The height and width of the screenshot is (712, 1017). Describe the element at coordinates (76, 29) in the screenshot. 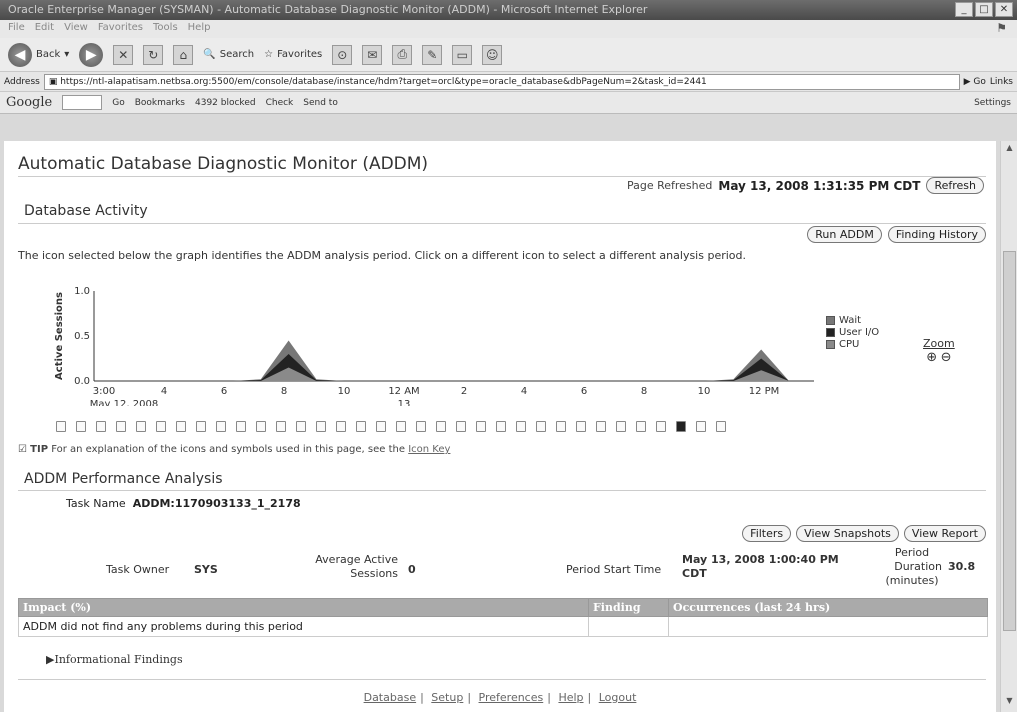

I see `menu-view: View` at that location.